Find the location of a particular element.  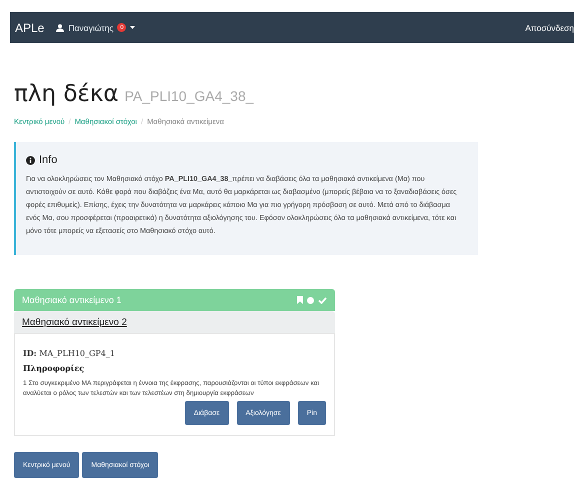

object-header: Μαθησιακό αντικείμενο 2 is located at coordinates (174, 322).